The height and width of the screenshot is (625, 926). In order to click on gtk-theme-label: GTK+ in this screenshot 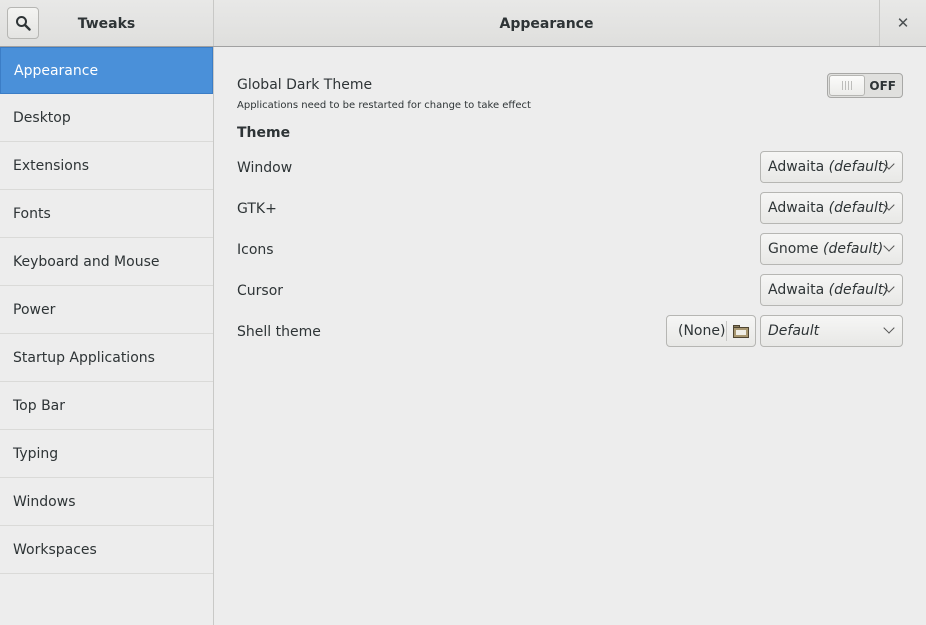, I will do `click(257, 209)`.